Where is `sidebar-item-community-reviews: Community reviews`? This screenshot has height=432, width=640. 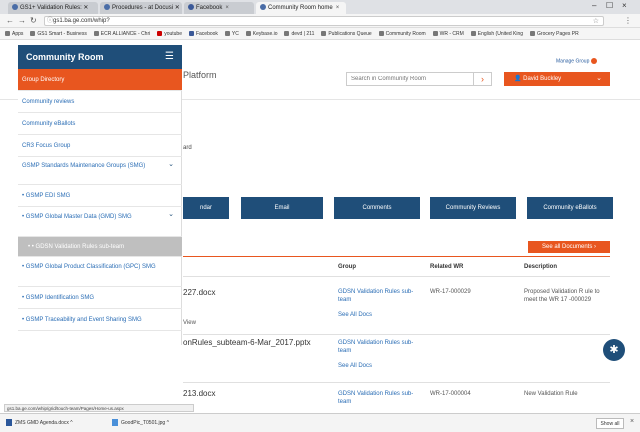 sidebar-item-community-reviews: Community reviews is located at coordinates (100, 102).